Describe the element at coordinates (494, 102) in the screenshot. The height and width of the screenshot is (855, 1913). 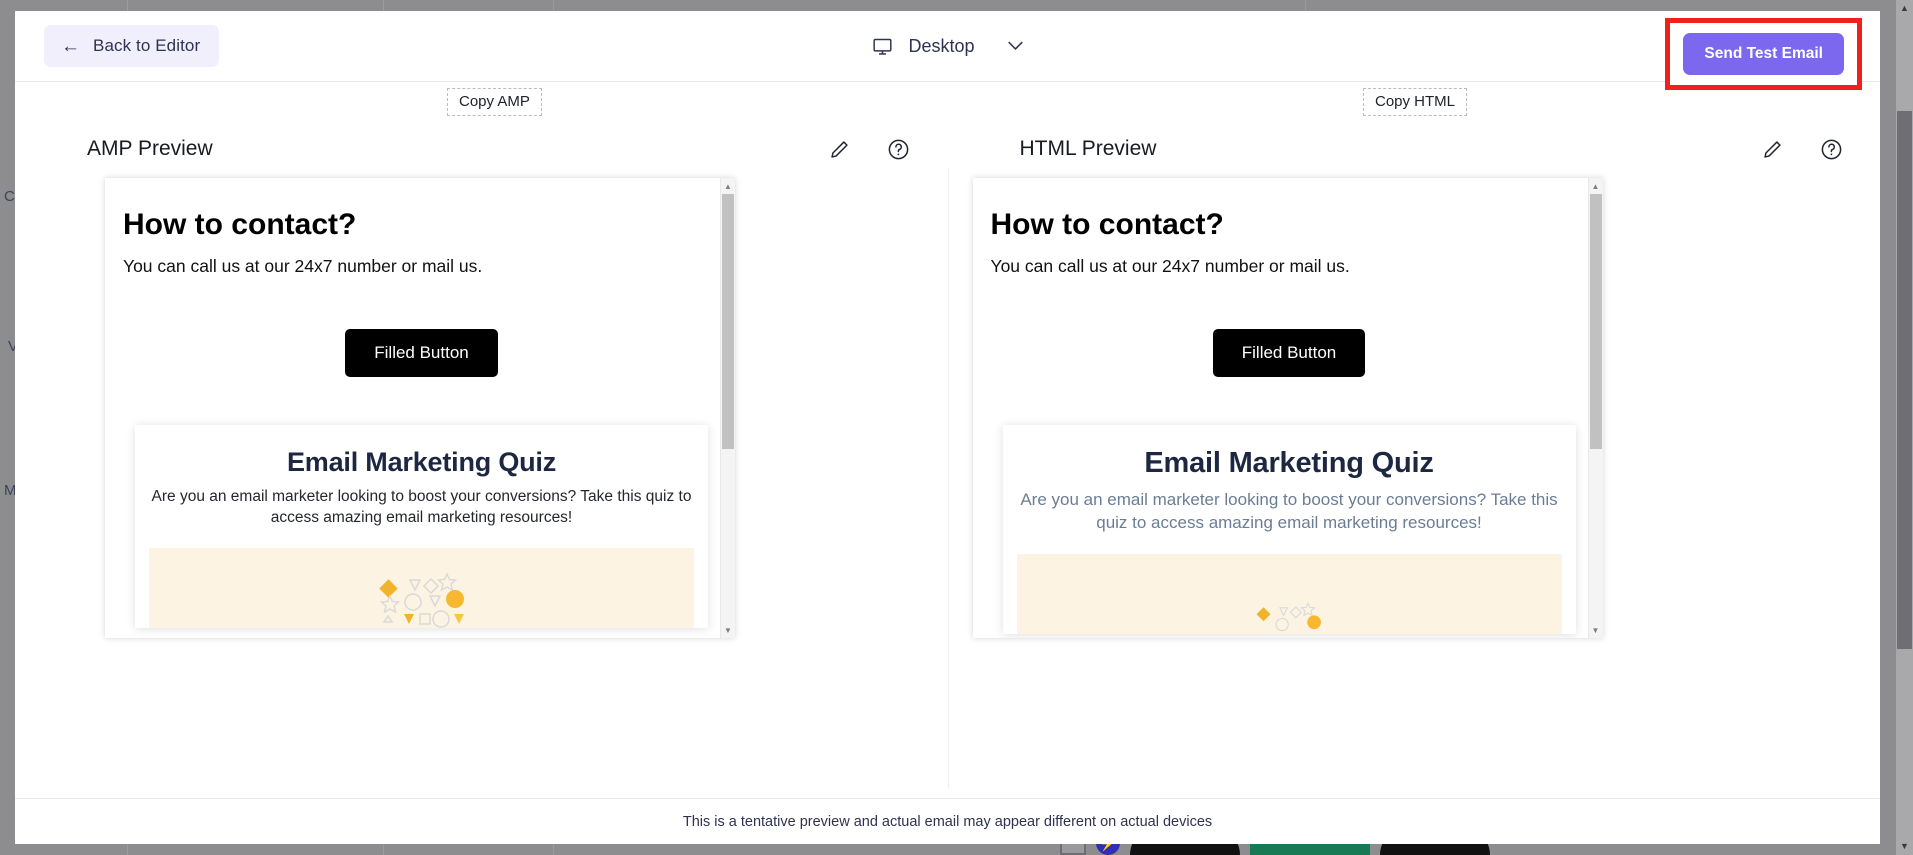
I see `copy-amp-button: Copy AMP` at that location.